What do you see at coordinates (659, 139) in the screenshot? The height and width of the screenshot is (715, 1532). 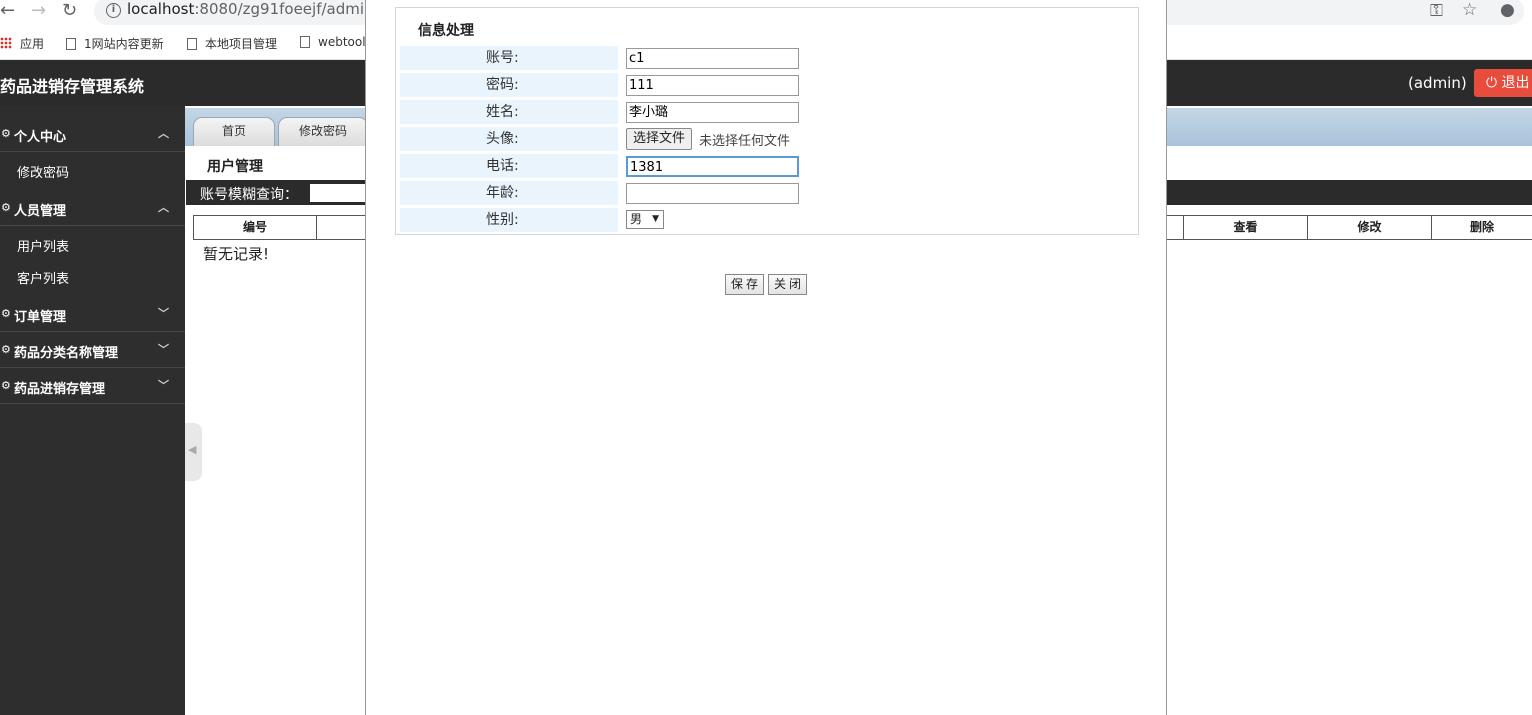 I see `choose-file-button: 选择文件` at bounding box center [659, 139].